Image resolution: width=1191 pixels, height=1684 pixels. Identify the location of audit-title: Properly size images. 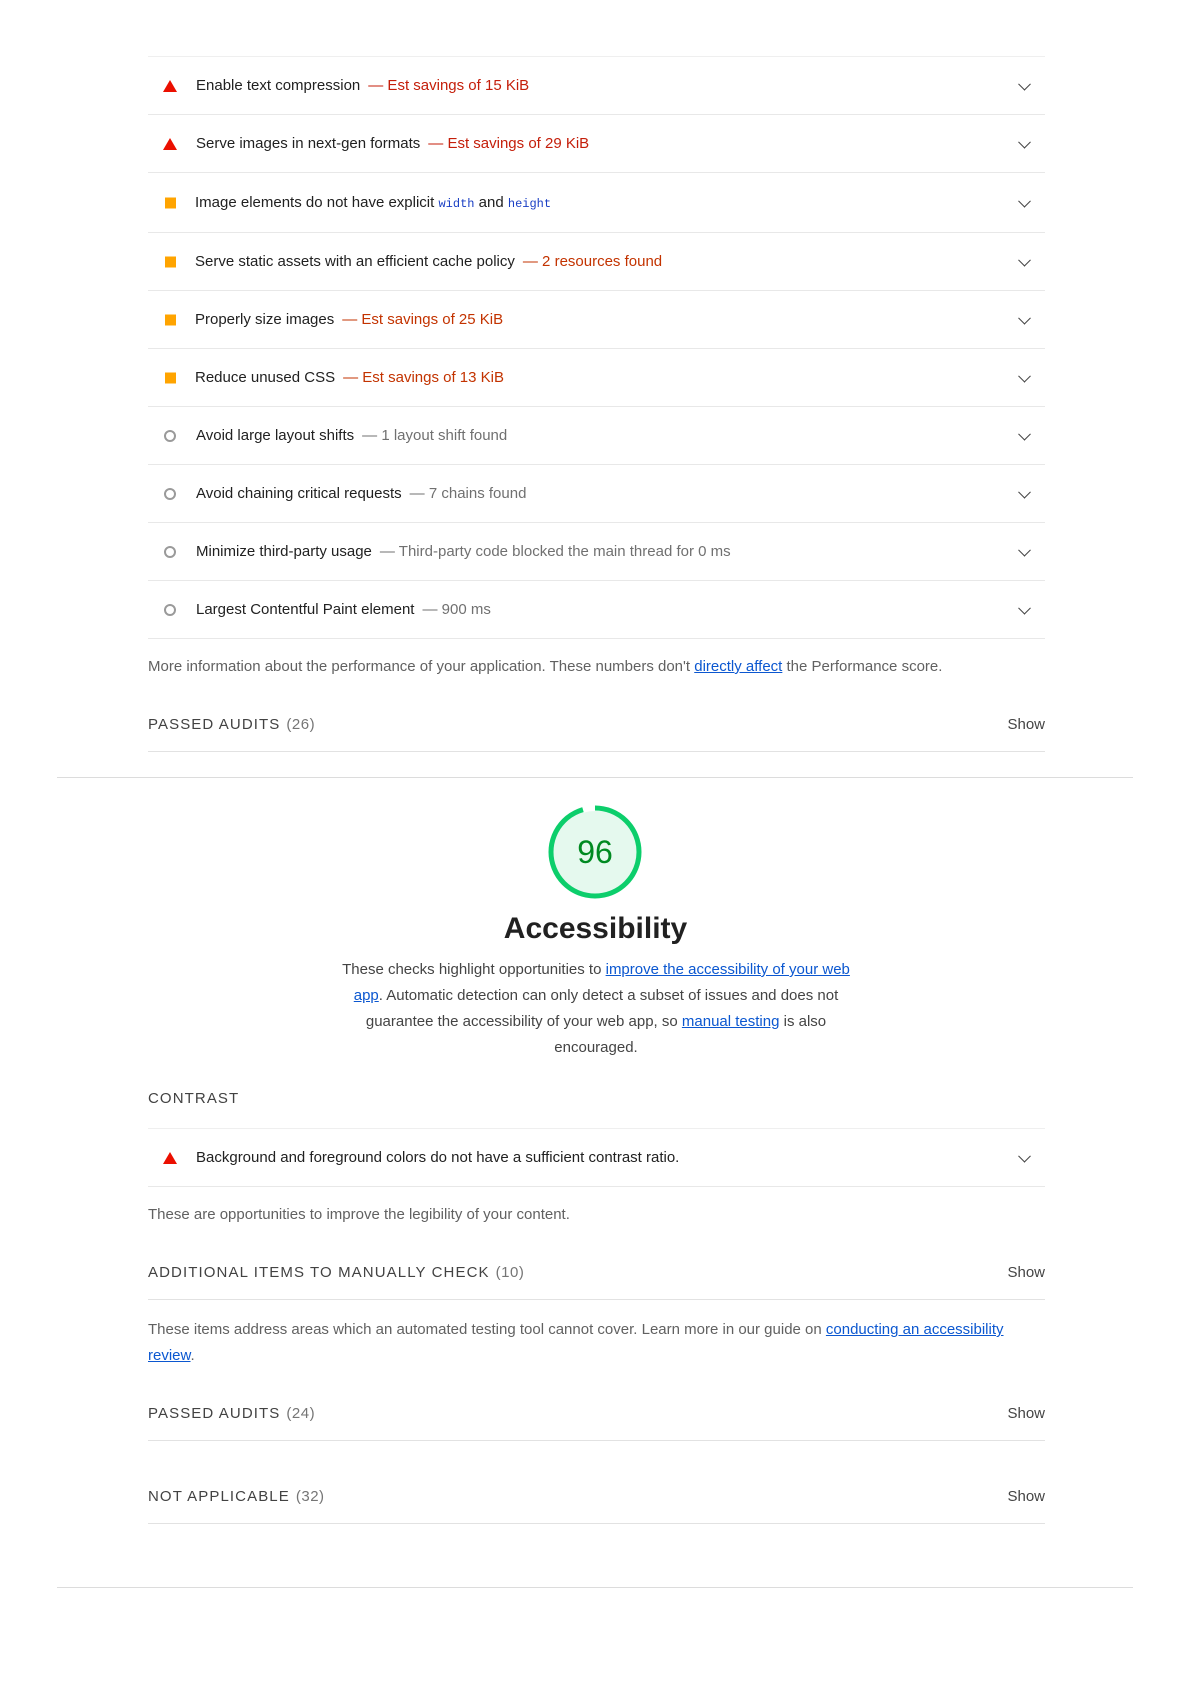
(265, 319).